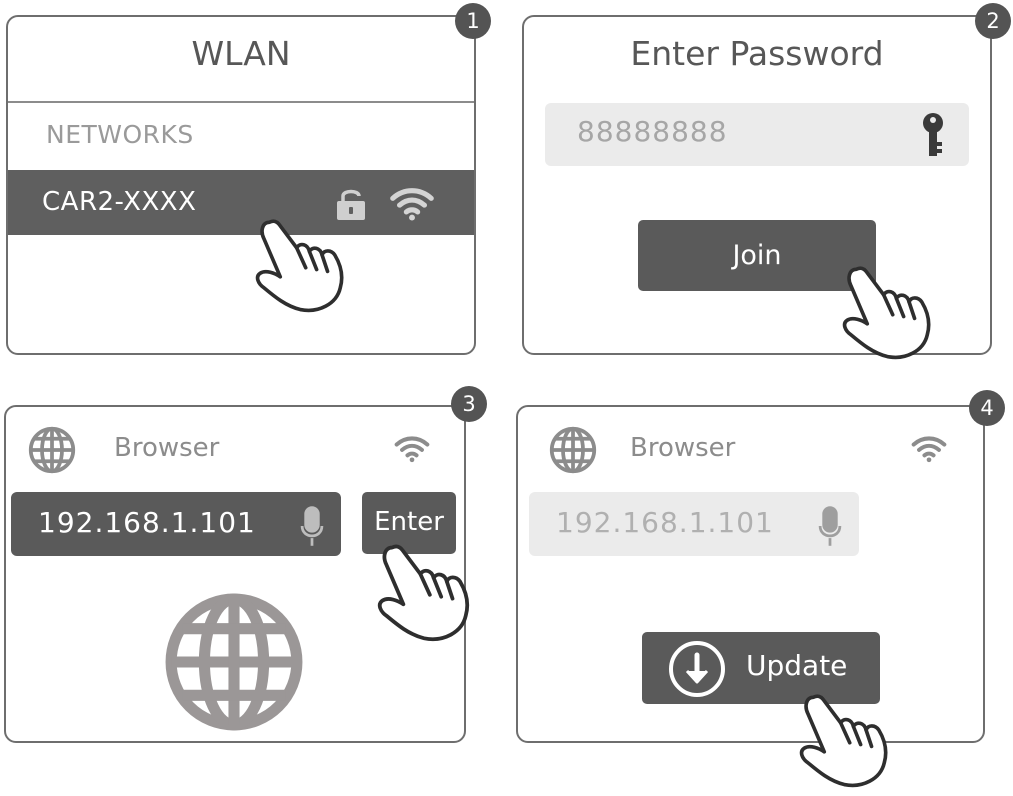 This screenshot has width=1013, height=796. Describe the element at coordinates (652, 131) in the screenshot. I see `password-value: 88888888` at that location.